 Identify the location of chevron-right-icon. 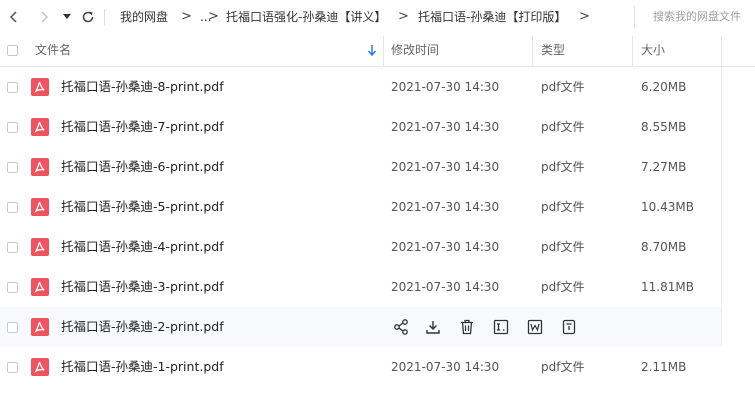
(45, 17).